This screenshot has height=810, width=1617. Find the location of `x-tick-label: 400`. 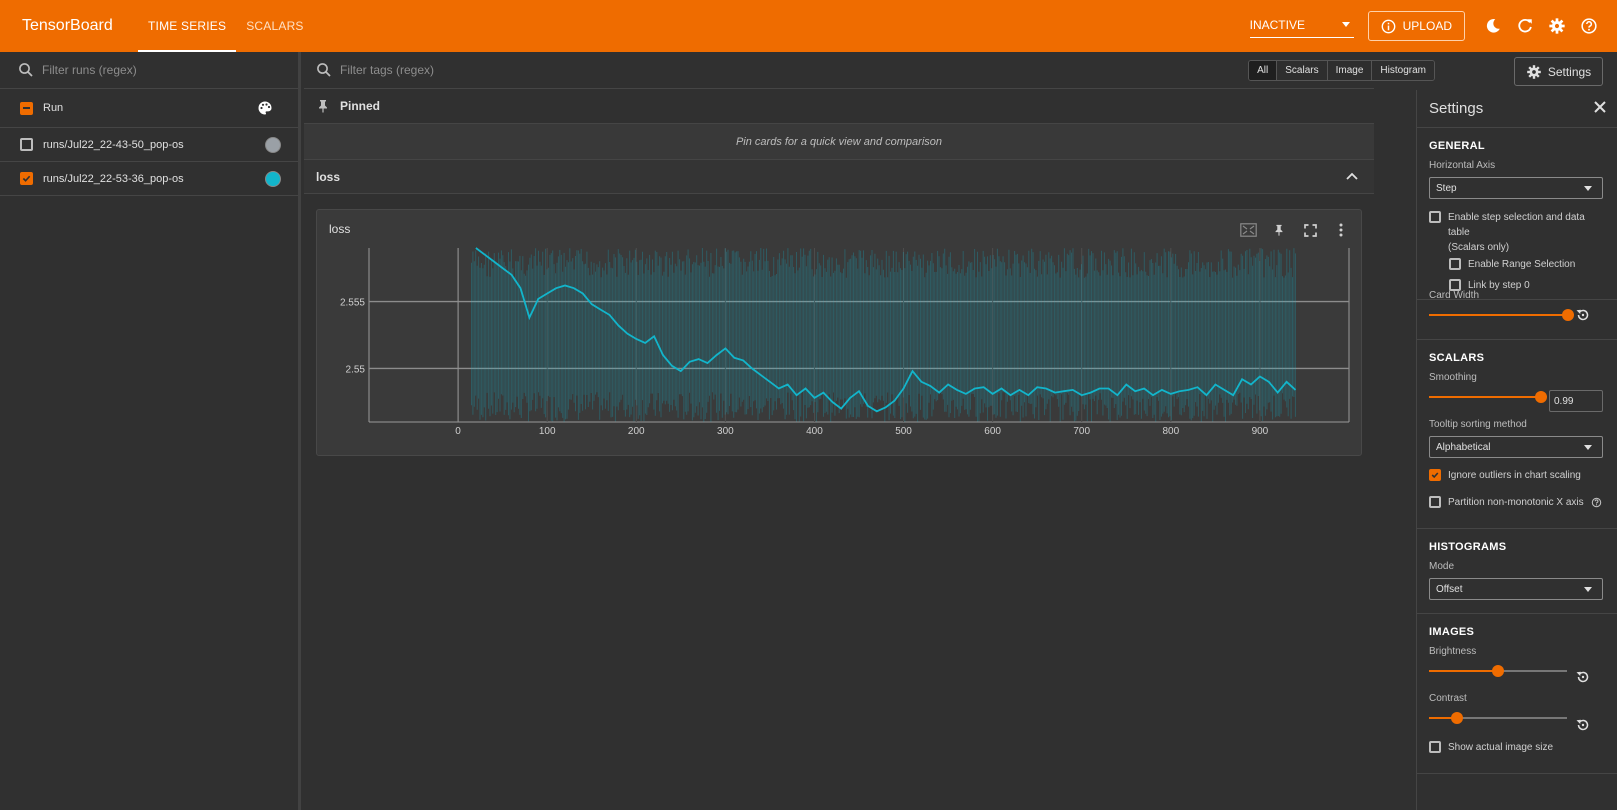

x-tick-label: 400 is located at coordinates (814, 431).